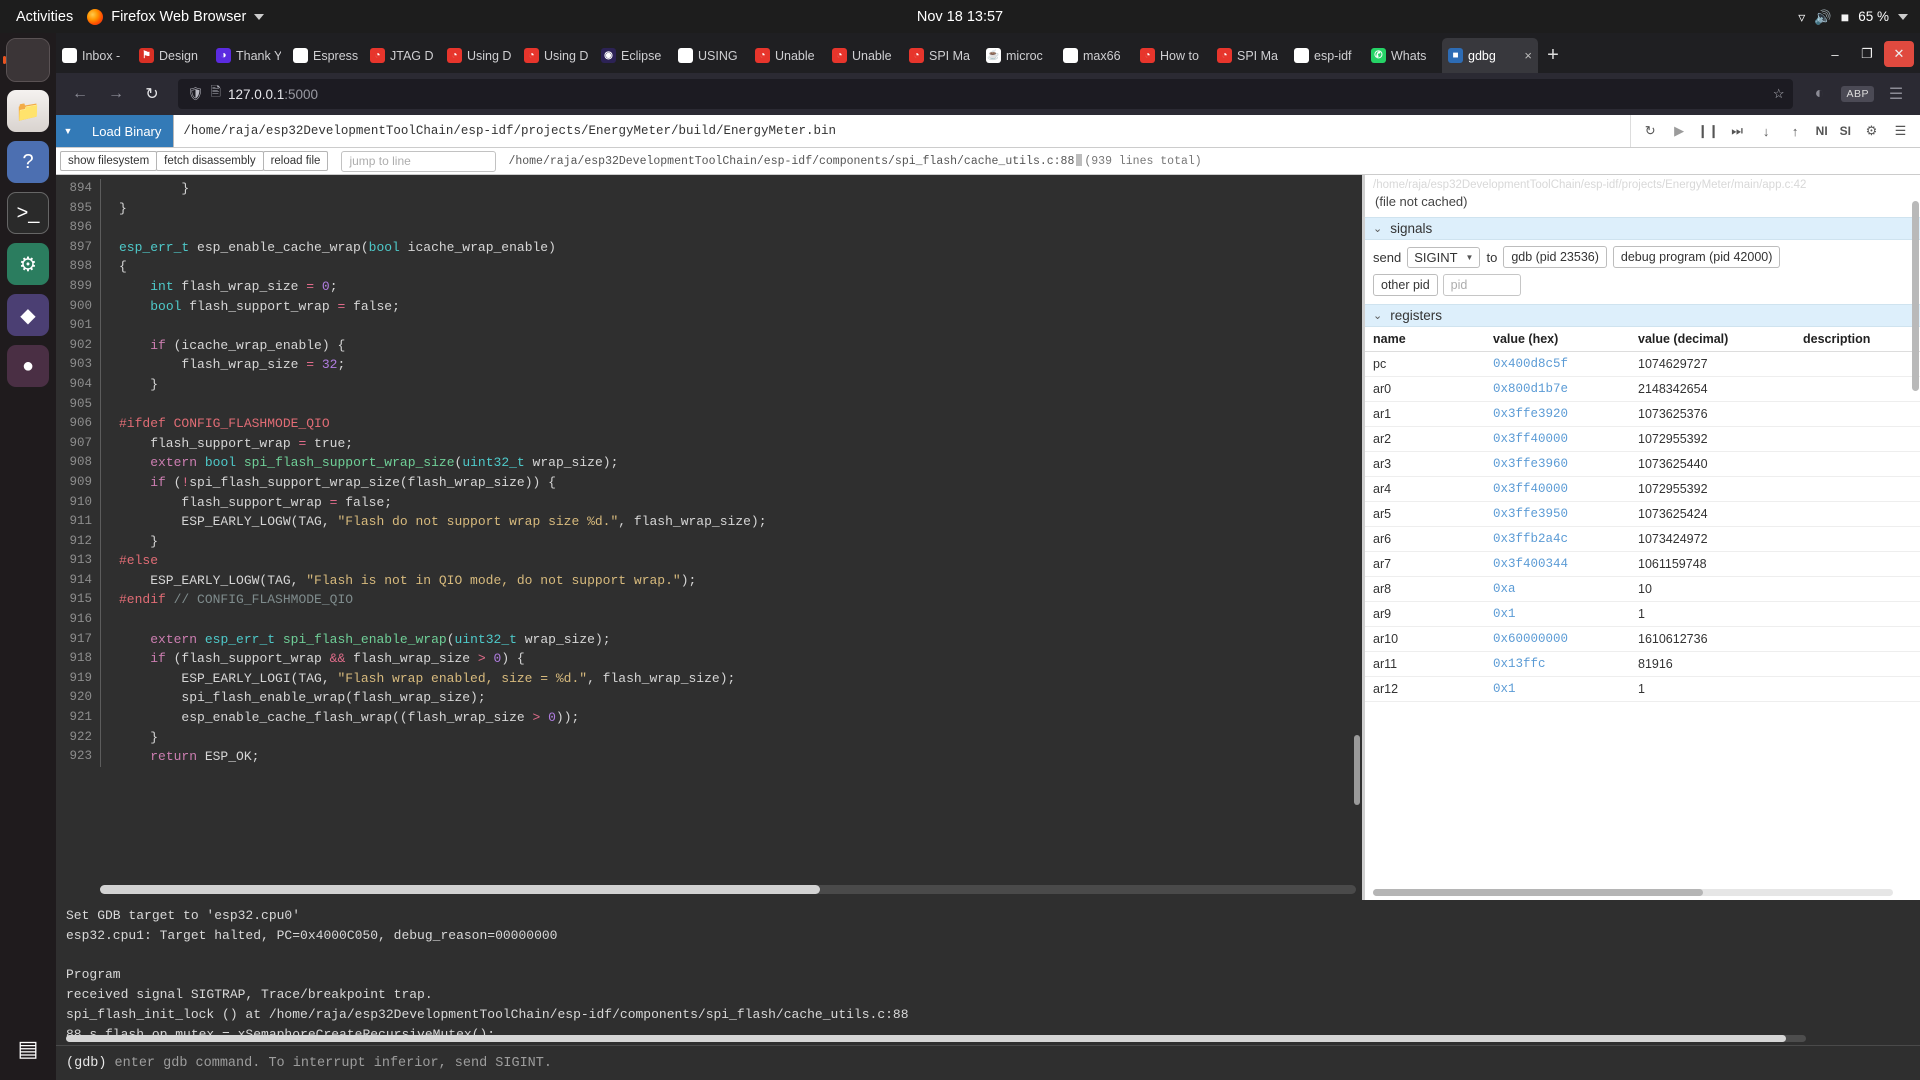 This screenshot has height=1080, width=1920. Describe the element at coordinates (78, 345) in the screenshot. I see `line-number: 902` at that location.